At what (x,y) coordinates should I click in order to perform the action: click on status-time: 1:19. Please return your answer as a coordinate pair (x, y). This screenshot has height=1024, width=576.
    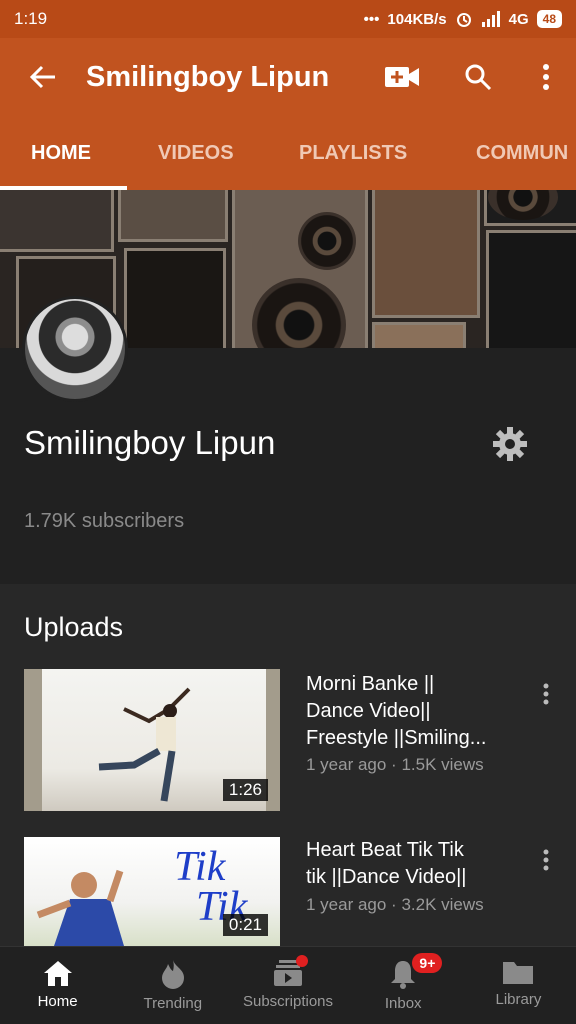
    Looking at the image, I should click on (31, 18).